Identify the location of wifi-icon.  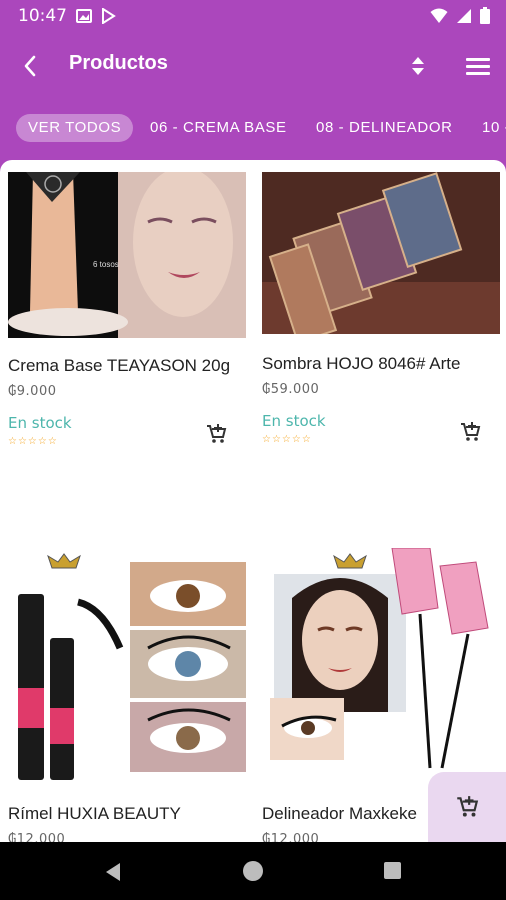
(439, 15).